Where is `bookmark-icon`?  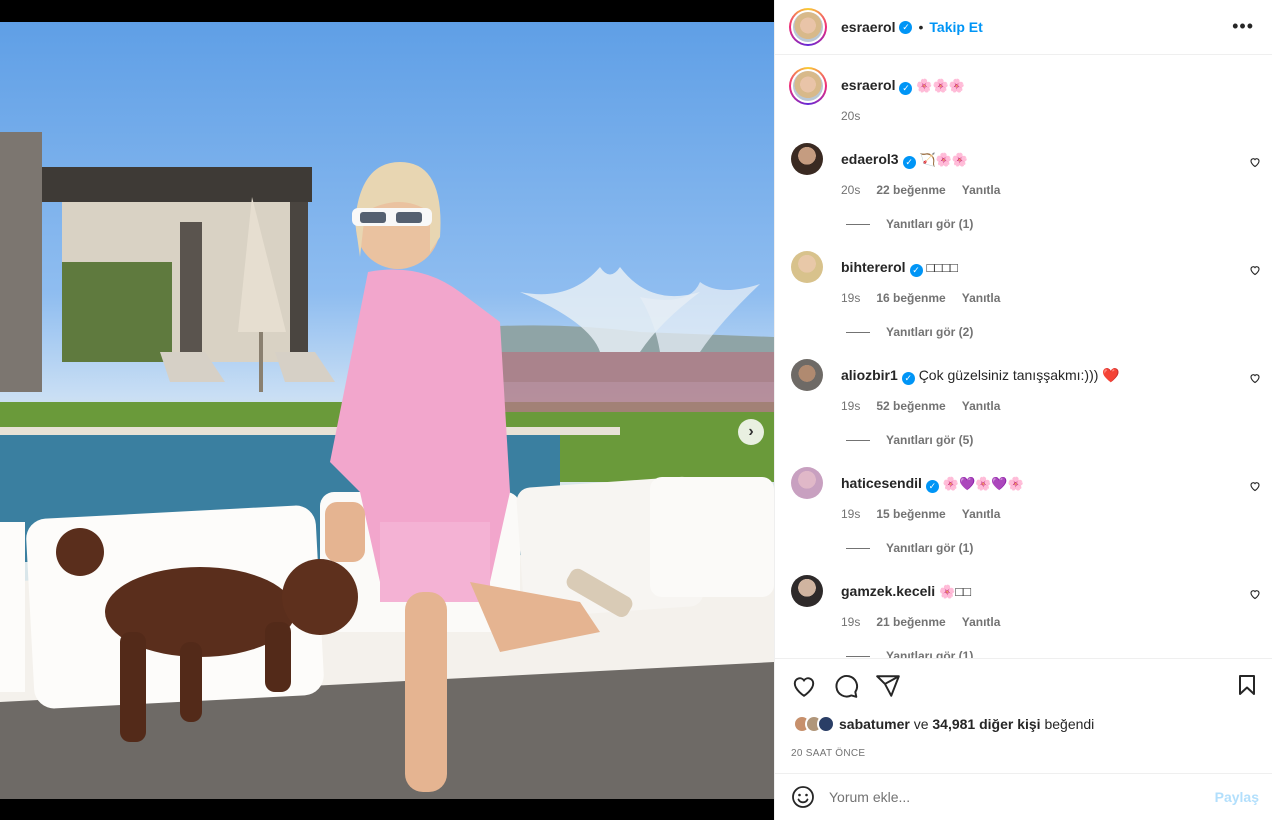
bookmark-icon is located at coordinates (1247, 685).